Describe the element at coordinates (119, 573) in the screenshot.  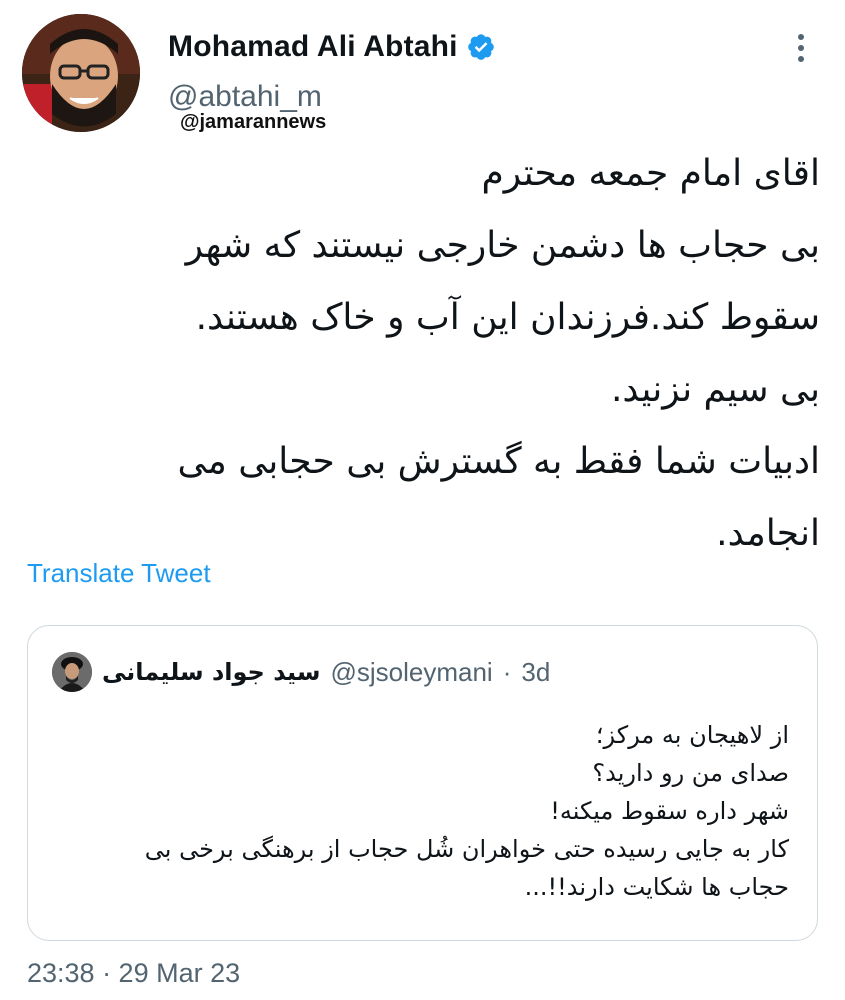
I see `translate-tweet-link: Translate Tweet` at that location.